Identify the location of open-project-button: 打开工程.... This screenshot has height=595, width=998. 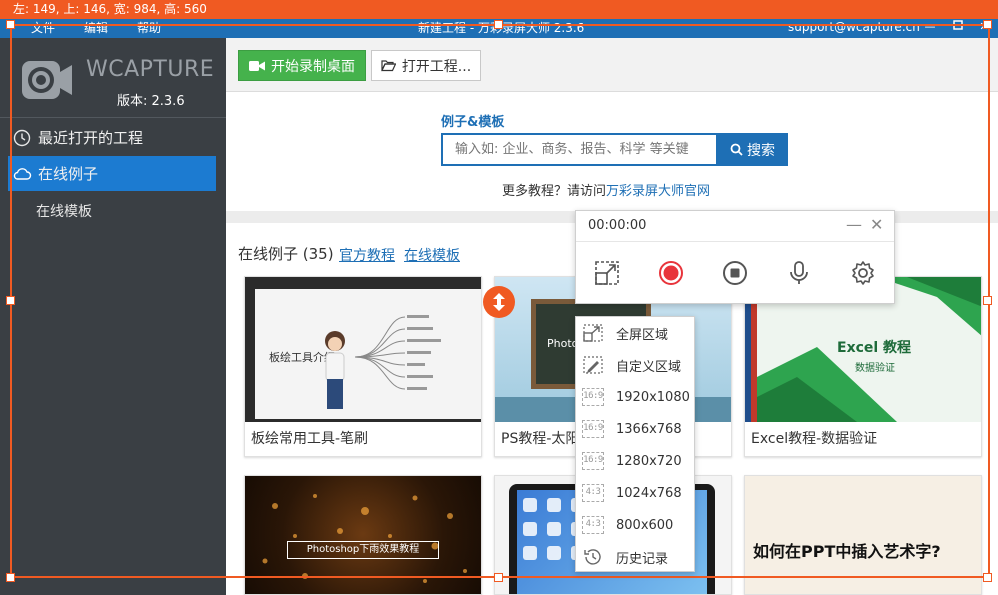
(426, 65).